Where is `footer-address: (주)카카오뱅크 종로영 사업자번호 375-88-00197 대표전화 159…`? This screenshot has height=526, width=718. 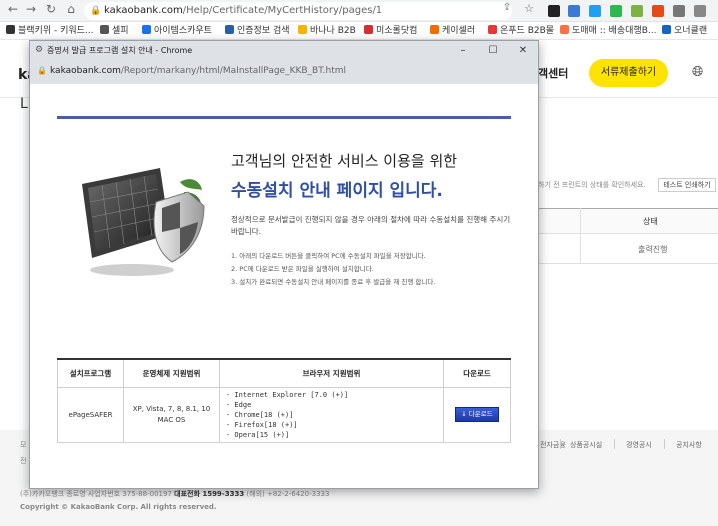 footer-address: (주)카카오뱅크 종로영 사업자번호 375-88-00197 대표전화 159… is located at coordinates (175, 494).